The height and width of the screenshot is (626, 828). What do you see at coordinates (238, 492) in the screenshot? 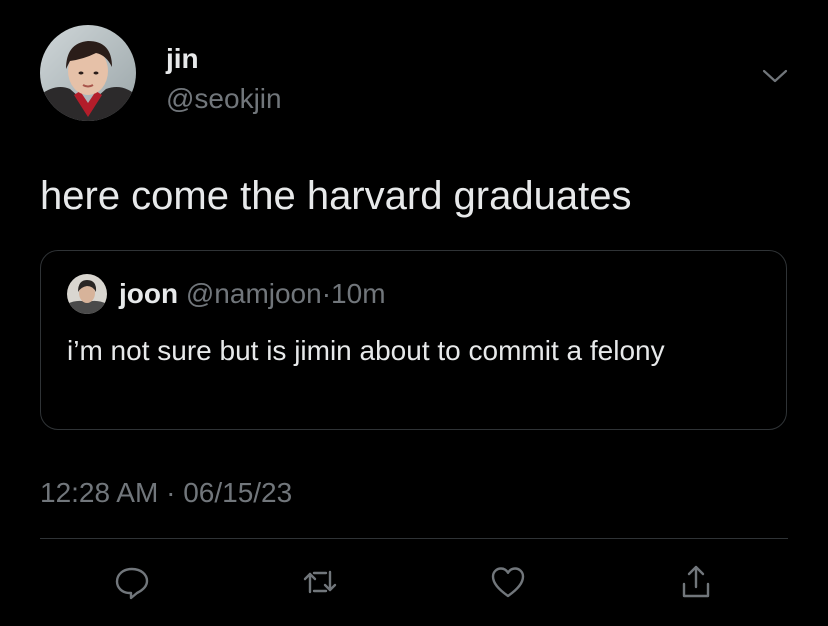
I see `tweet-date: 06/15/23` at bounding box center [238, 492].